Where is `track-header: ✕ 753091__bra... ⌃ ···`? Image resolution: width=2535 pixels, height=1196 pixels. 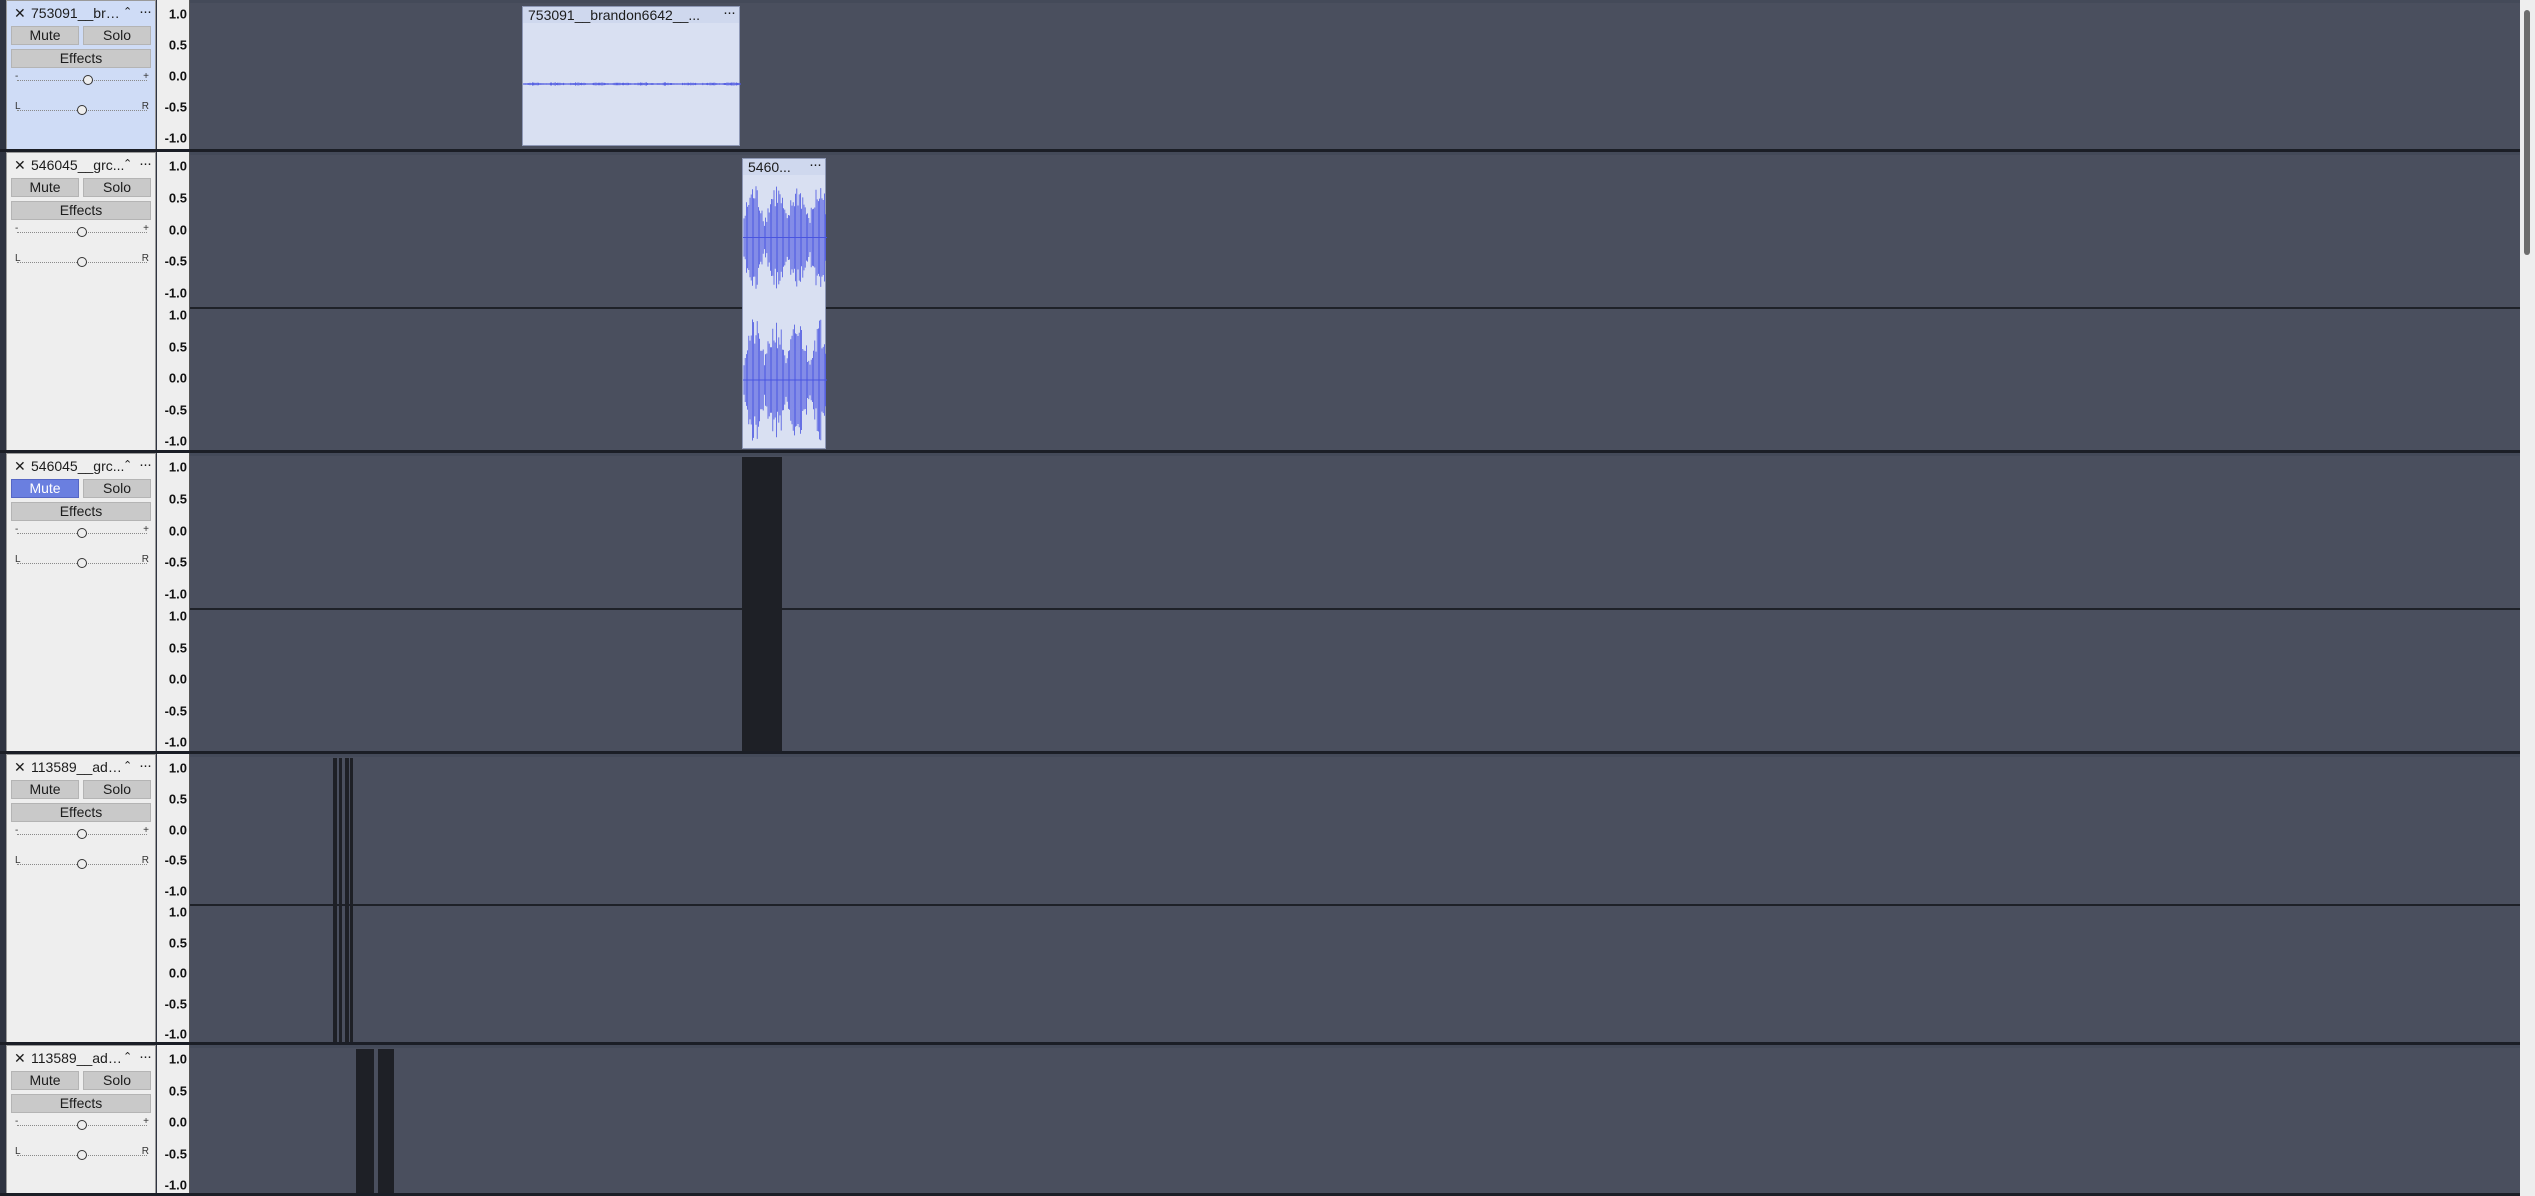 track-header: ✕ 753091__bra... ⌃ ··· is located at coordinates (81, 13).